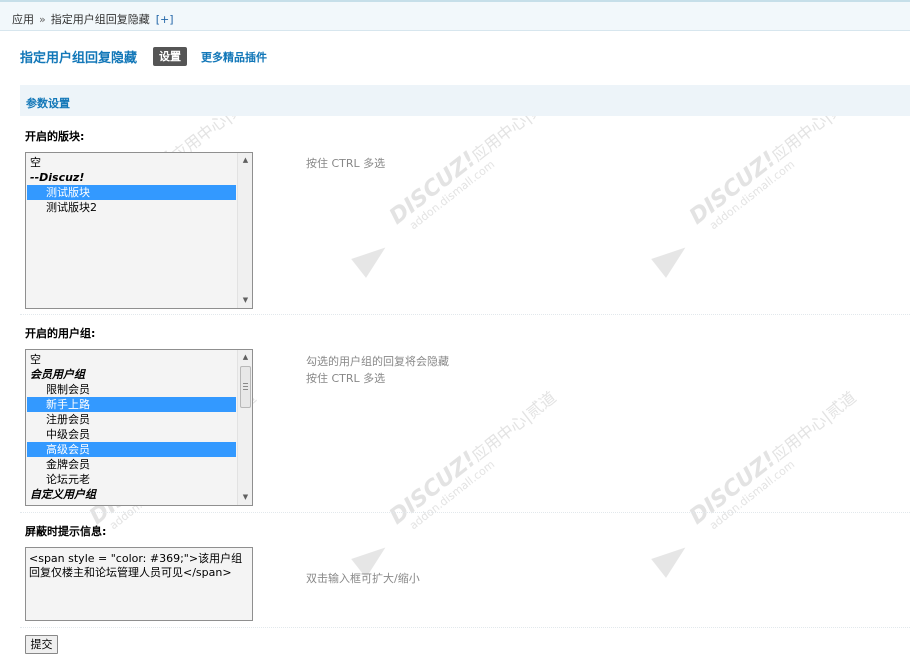  I want to click on more-plugins-link: 更多精品插件, so click(234, 57).